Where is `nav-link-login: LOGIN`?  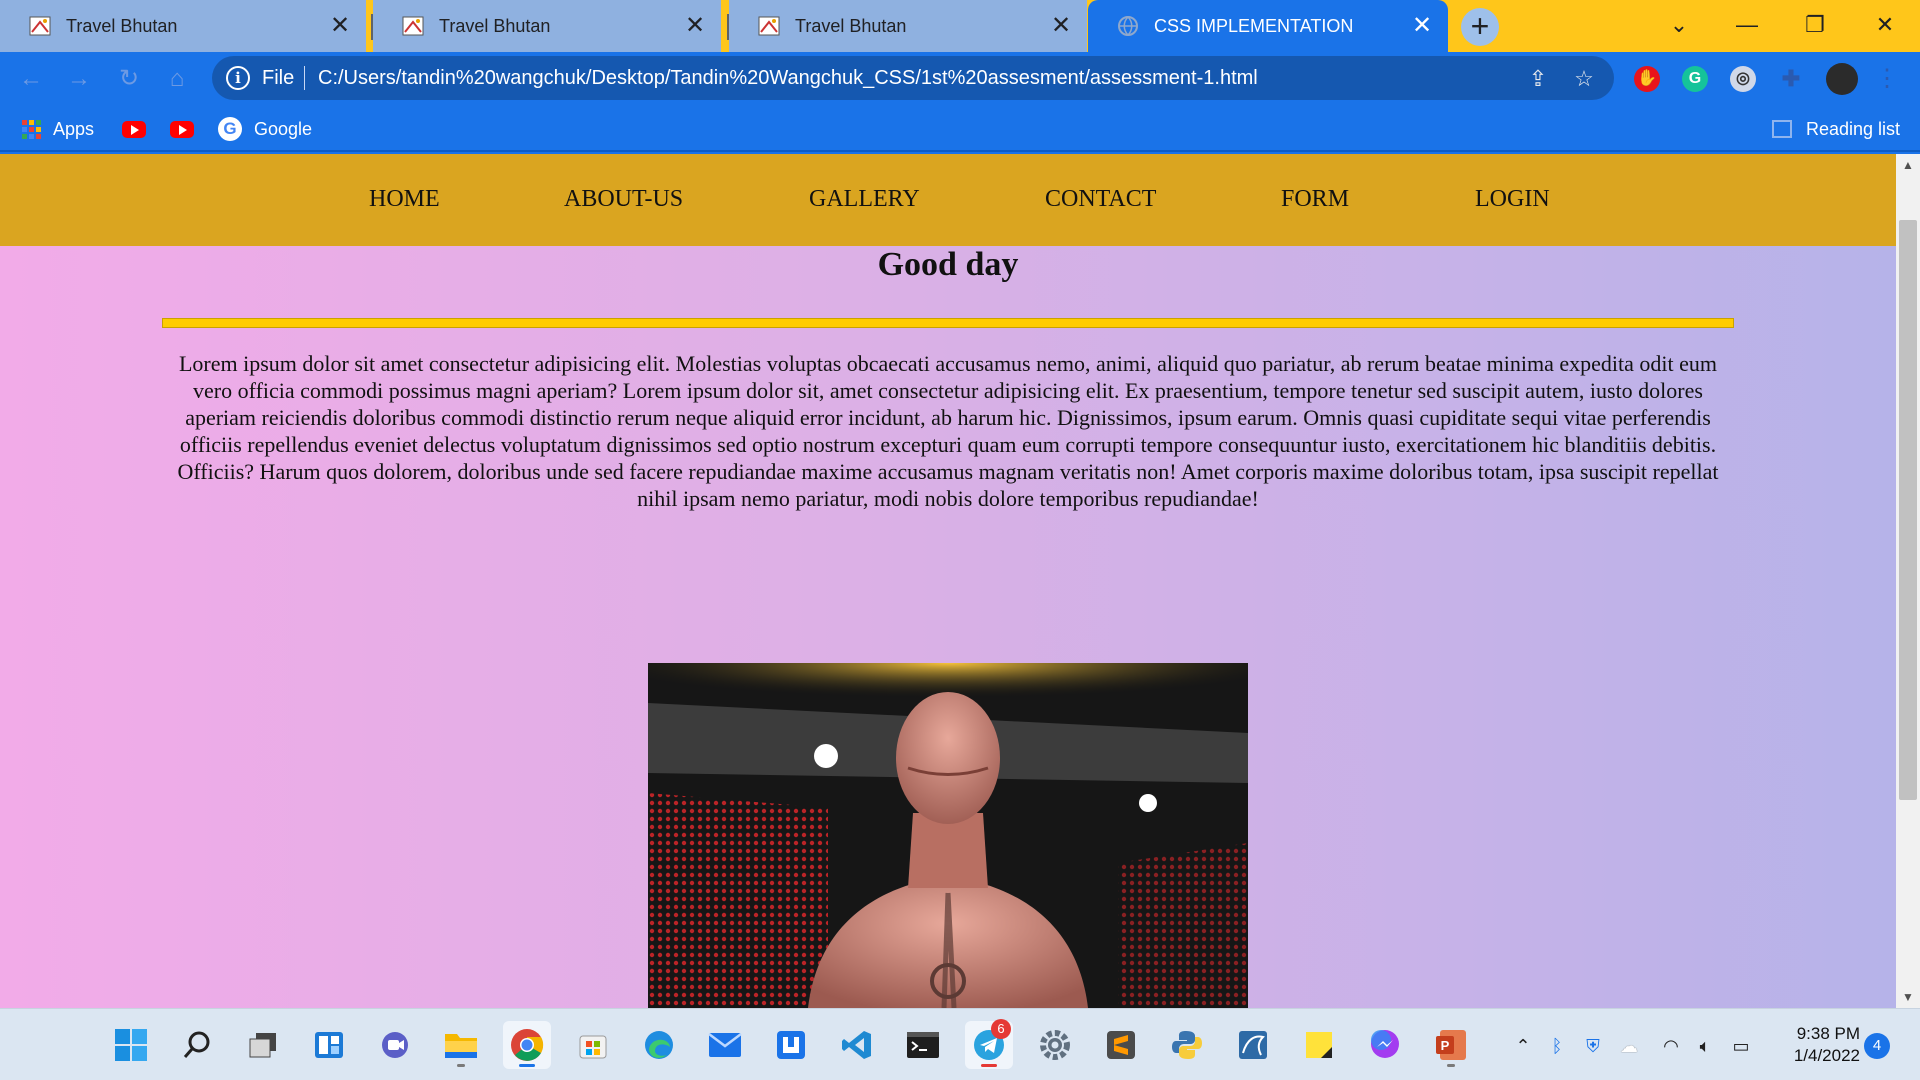 nav-link-login: LOGIN is located at coordinates (1512, 199).